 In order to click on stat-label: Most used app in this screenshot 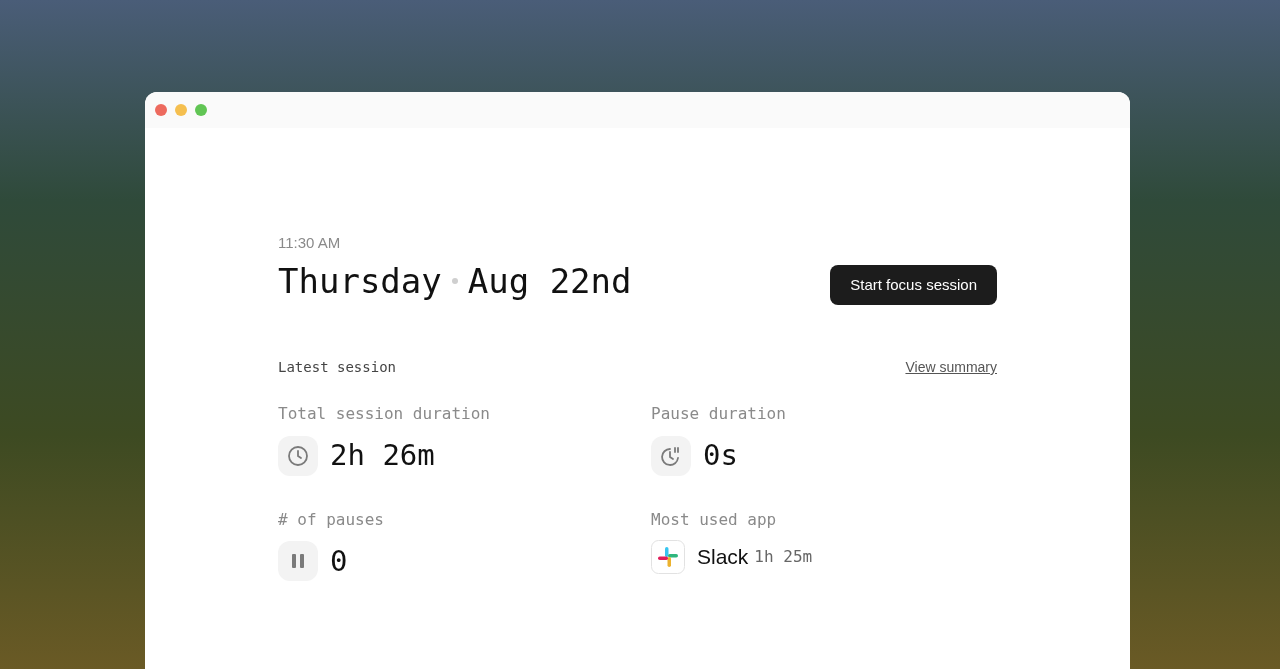, I will do `click(714, 519)`.